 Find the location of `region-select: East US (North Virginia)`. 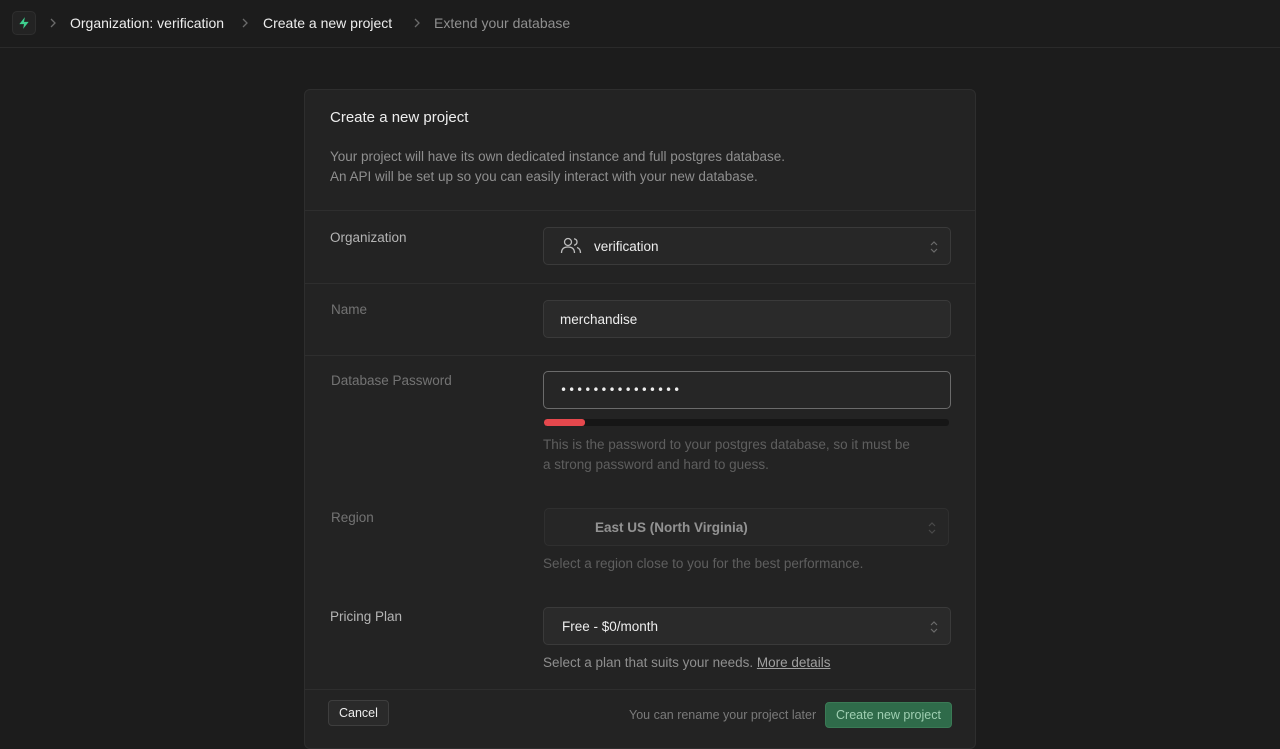

region-select: East US (North Virginia) is located at coordinates (746, 527).